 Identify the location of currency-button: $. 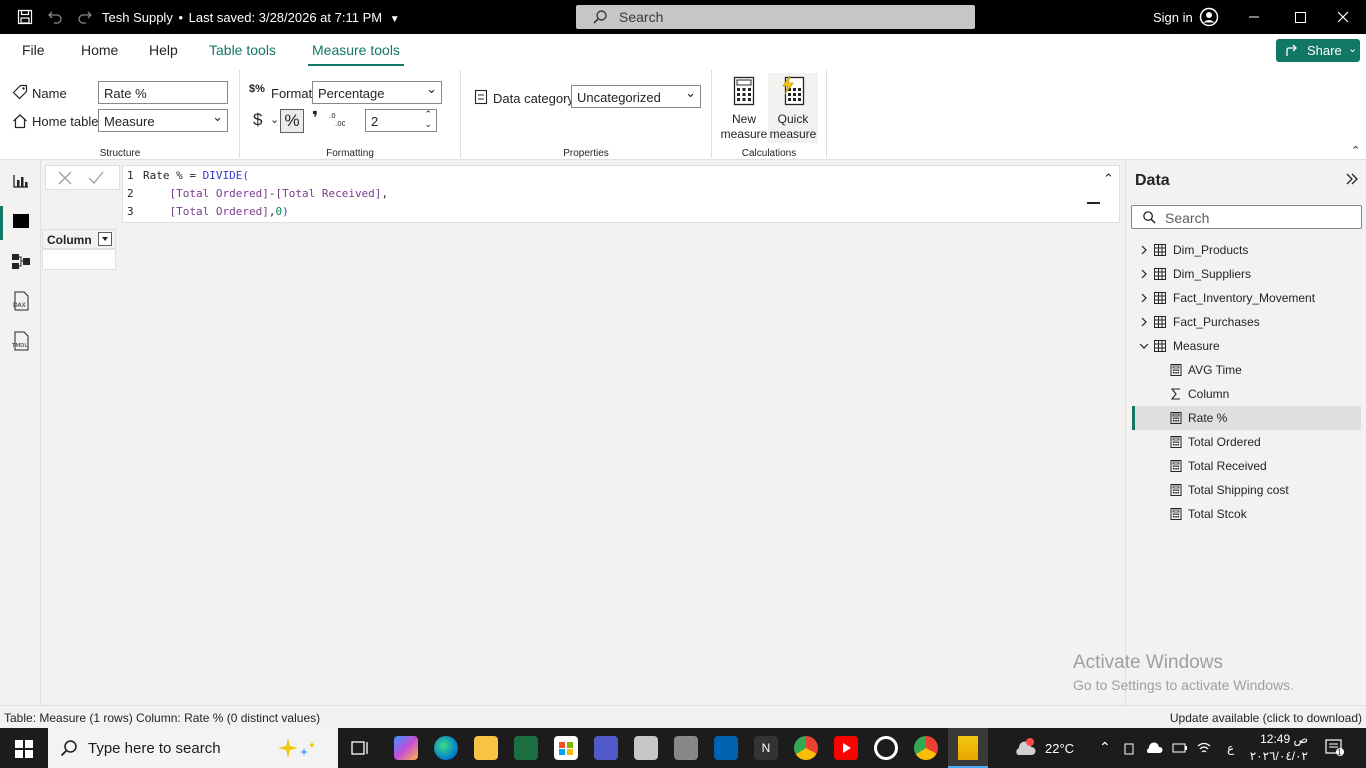
(257, 120).